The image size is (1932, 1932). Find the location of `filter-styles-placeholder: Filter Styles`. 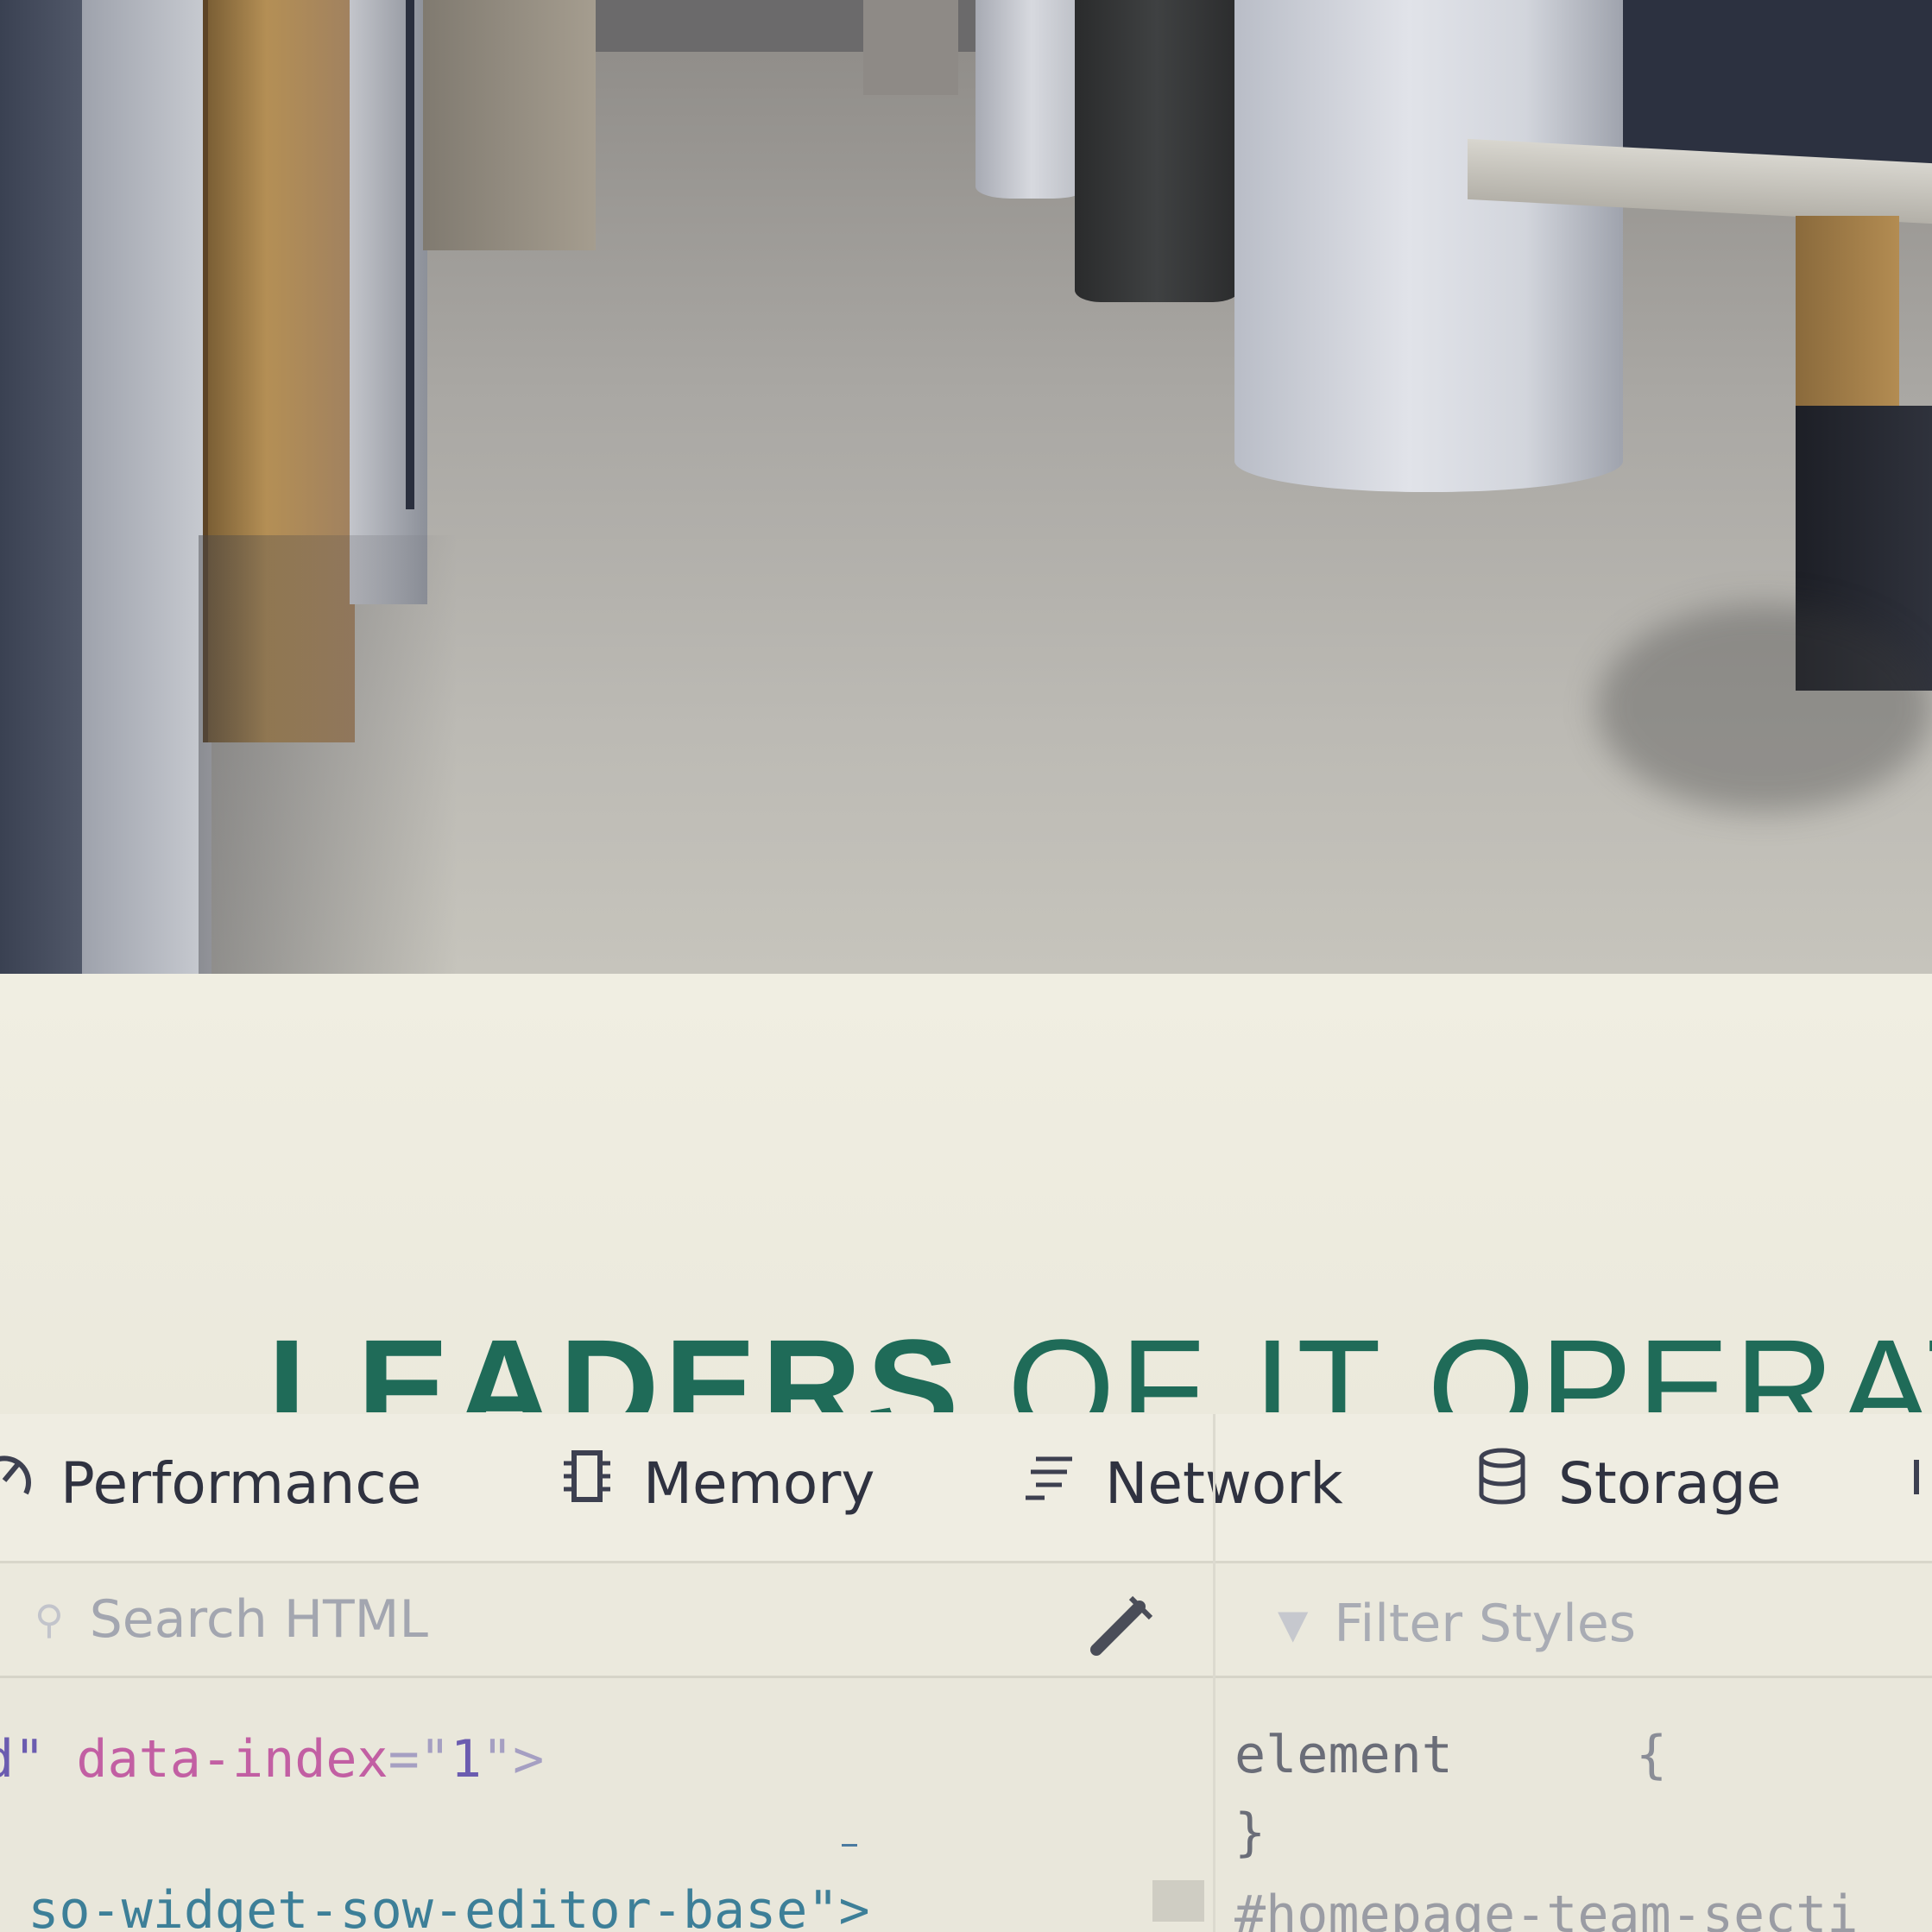

filter-styles-placeholder: Filter Styles is located at coordinates (1485, 1624).